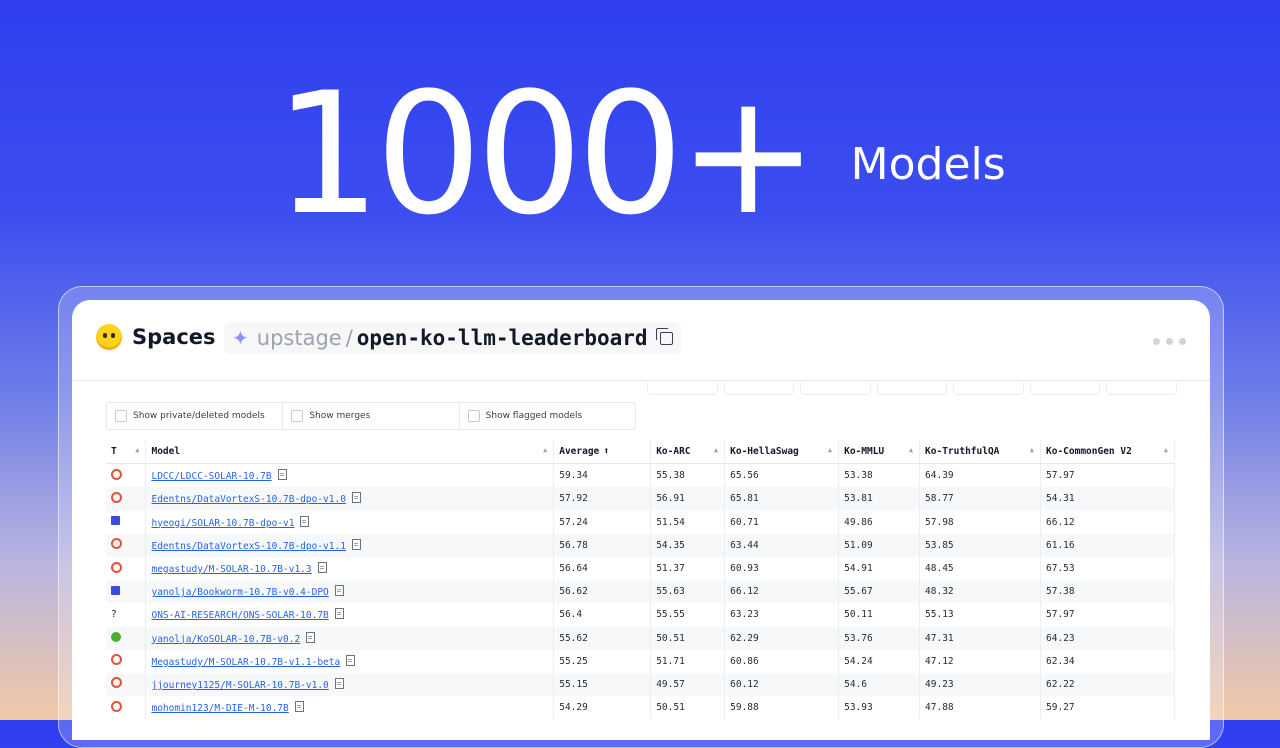 Image resolution: width=1280 pixels, height=748 pixels. Describe the element at coordinates (174, 337) in the screenshot. I see `spaces-label: Spaces` at that location.